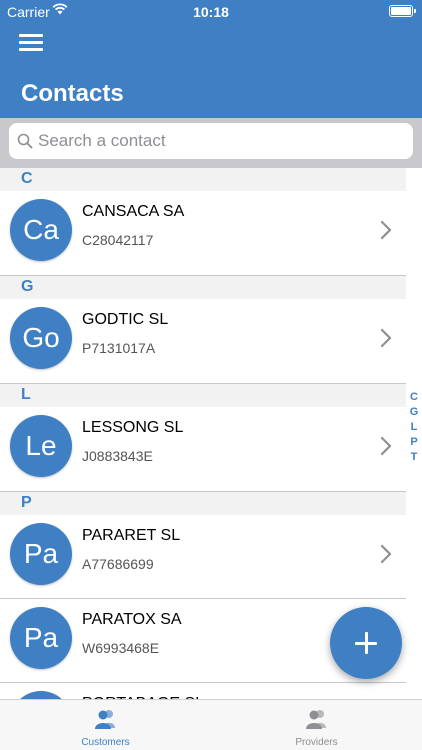 The width and height of the screenshot is (422, 750). I want to click on index-letter-c: C, so click(414, 397).